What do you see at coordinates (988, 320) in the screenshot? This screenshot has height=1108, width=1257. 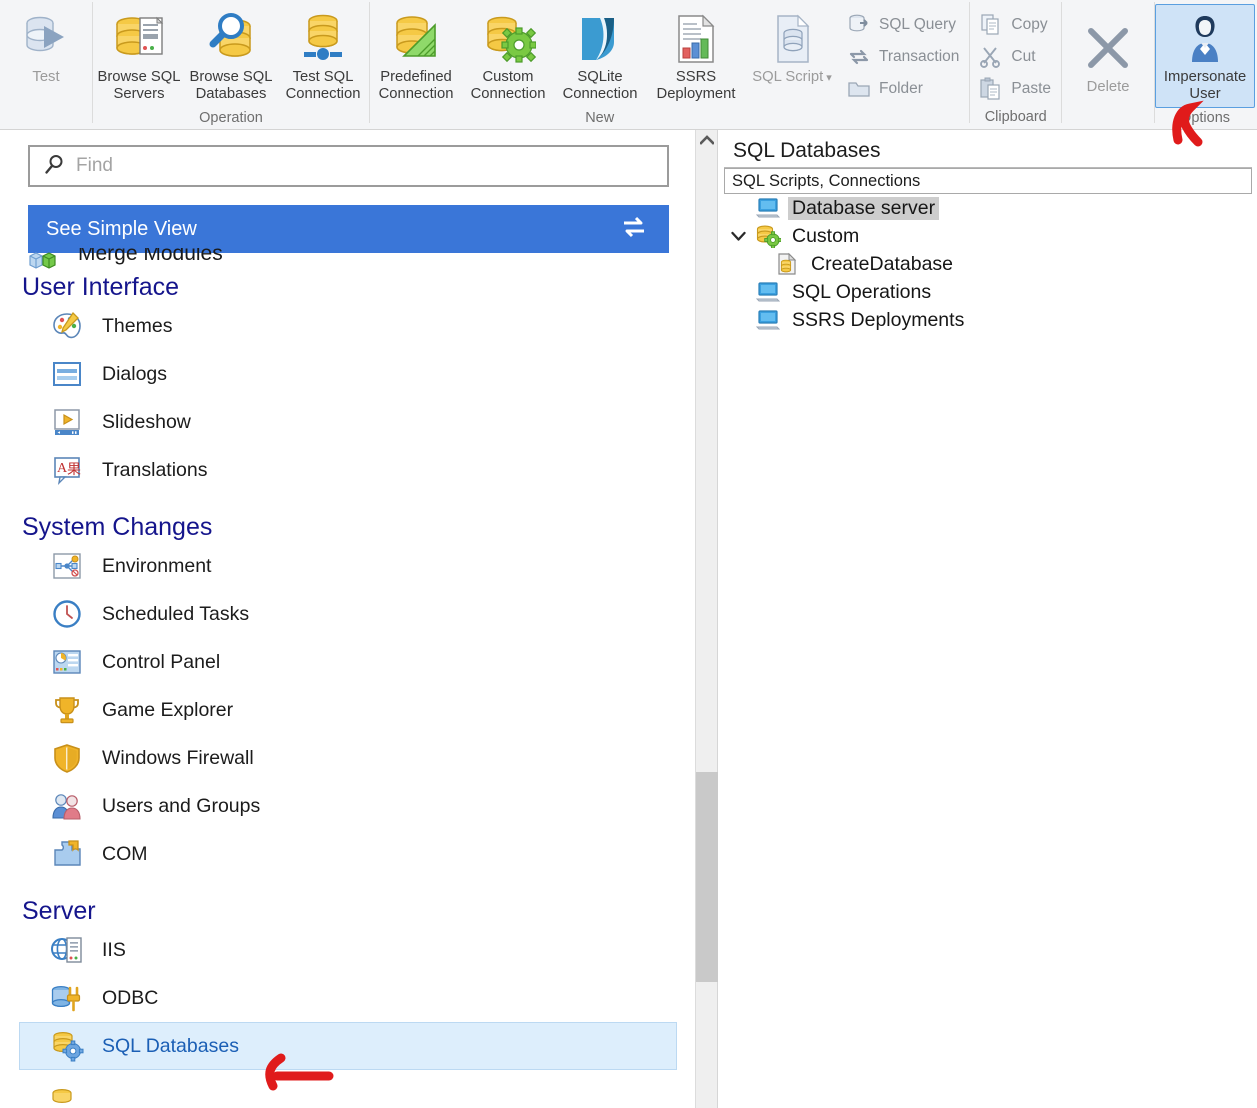 I see `tree-node-ssrs-deployments: SSRS Deployments` at bounding box center [988, 320].